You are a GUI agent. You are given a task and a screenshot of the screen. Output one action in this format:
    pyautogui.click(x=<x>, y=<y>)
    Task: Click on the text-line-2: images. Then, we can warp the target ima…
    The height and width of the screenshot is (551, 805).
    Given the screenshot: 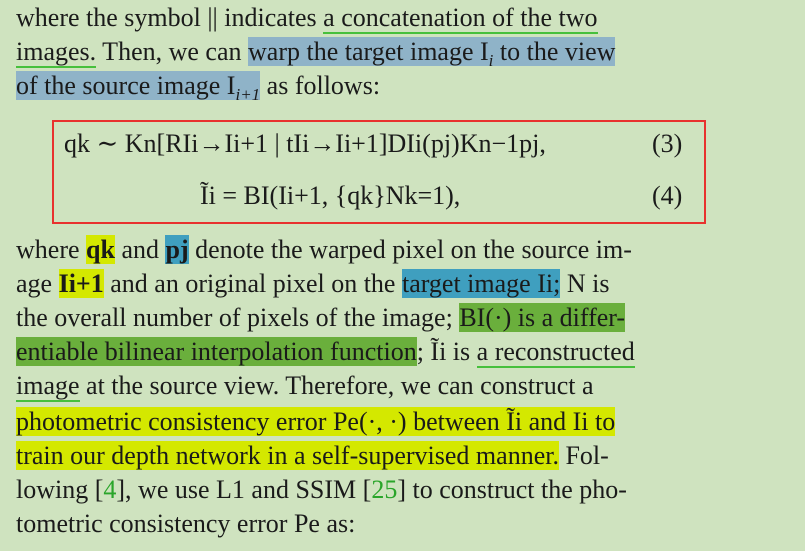 What is the action you would take?
    pyautogui.click(x=316, y=52)
    